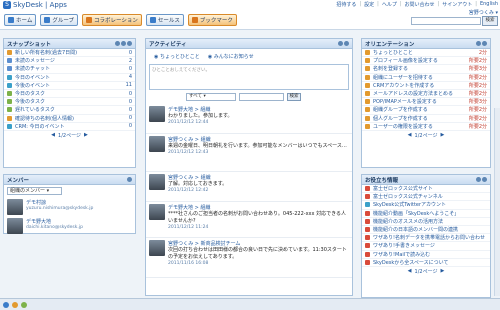 Image resolution: width=500 pixels, height=310 pixels. I want to click on list-item: SkyDeskから全スペースについて, so click(426, 263).